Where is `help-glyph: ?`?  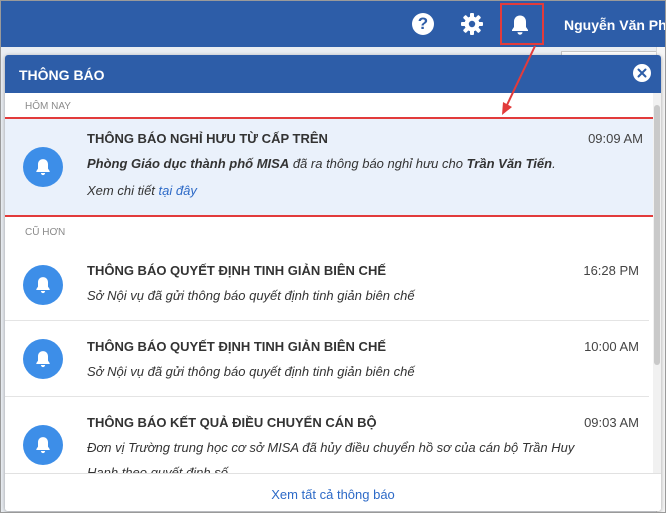
help-glyph: ? is located at coordinates (423, 24).